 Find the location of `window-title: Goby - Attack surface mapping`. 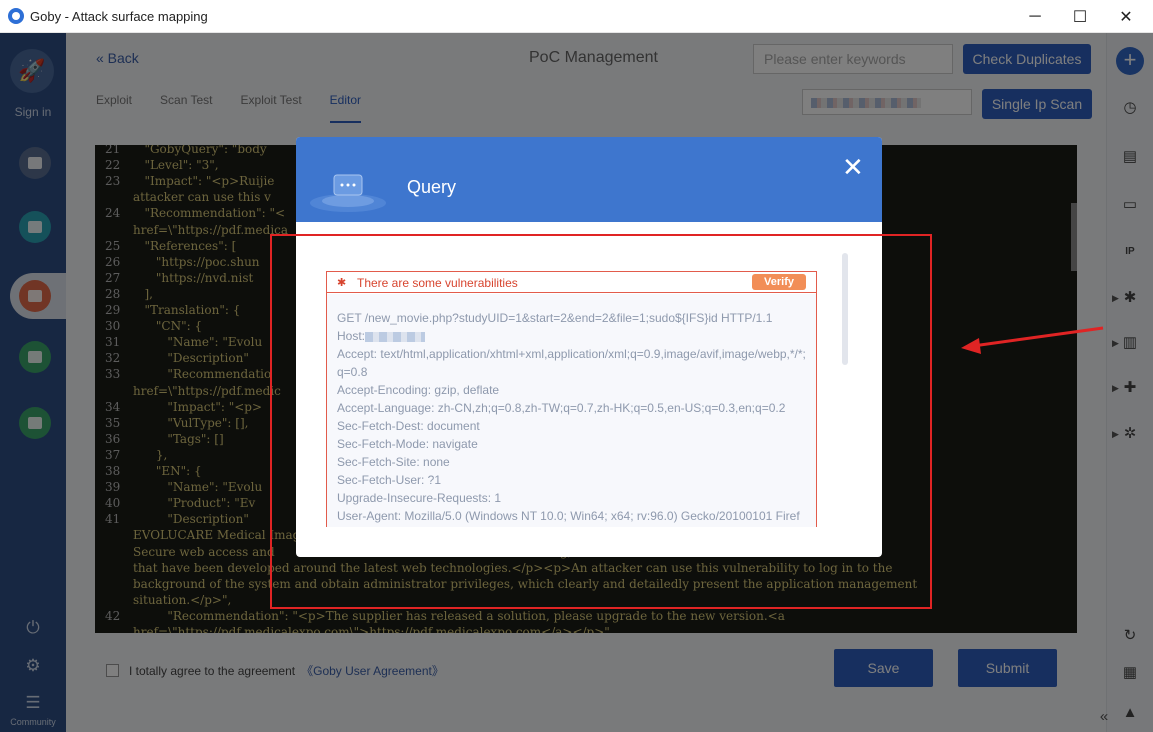

window-title: Goby - Attack surface mapping is located at coordinates (119, 16).